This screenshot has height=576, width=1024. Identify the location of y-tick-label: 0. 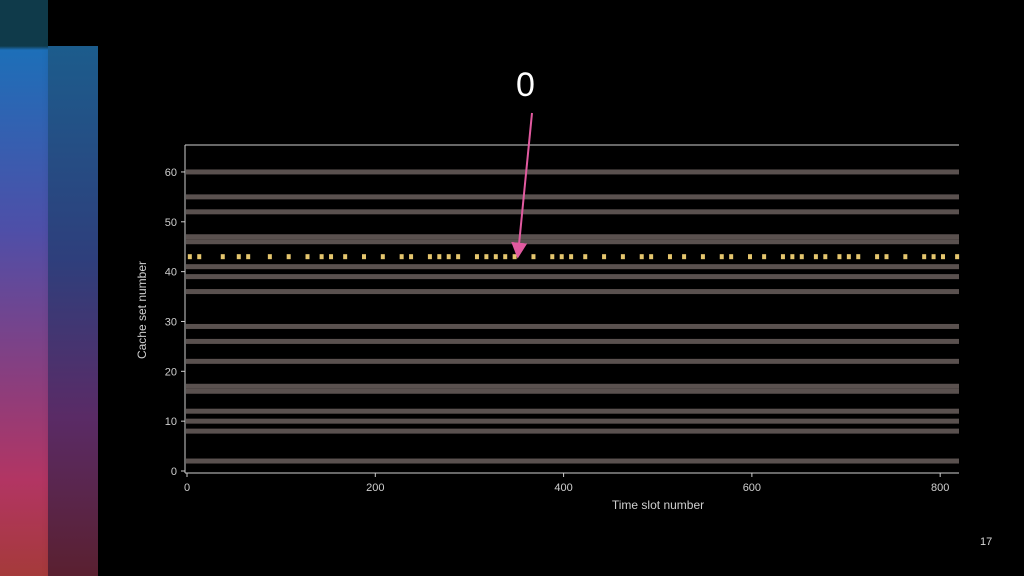
(174, 472).